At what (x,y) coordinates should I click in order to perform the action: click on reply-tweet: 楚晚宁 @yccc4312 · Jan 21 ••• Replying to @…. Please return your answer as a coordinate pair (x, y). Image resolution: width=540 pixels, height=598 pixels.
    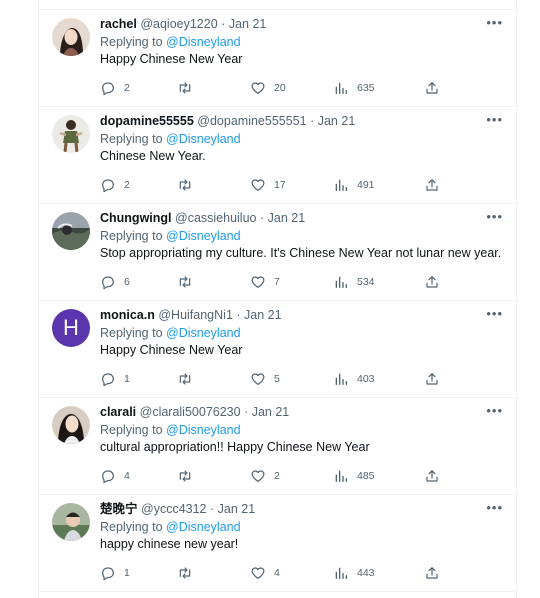
    Looking at the image, I should click on (277, 543).